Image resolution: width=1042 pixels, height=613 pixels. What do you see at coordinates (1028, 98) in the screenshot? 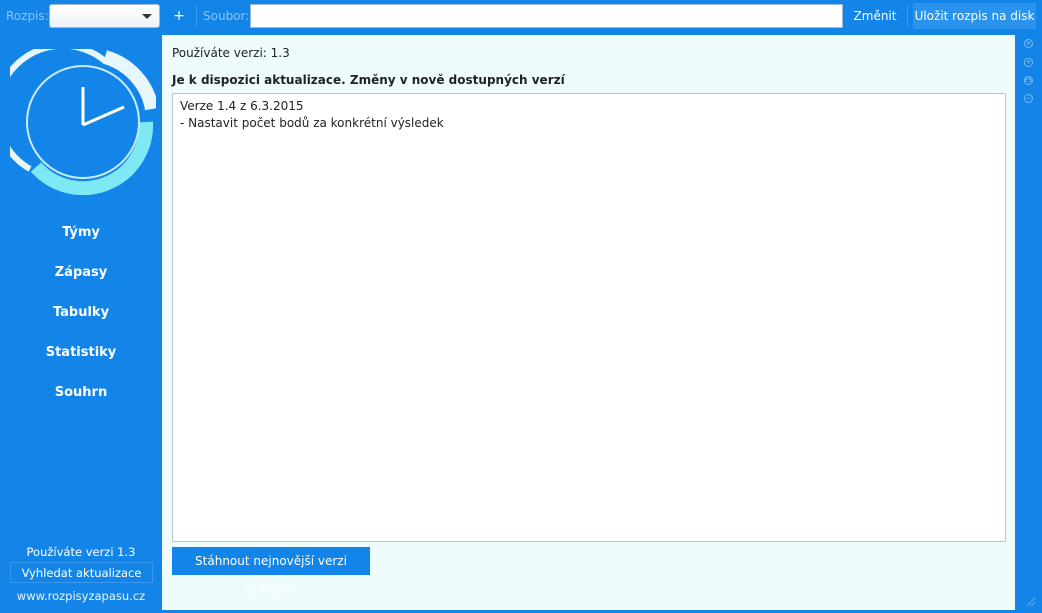
I see `minimize-icon: −` at bounding box center [1028, 98].